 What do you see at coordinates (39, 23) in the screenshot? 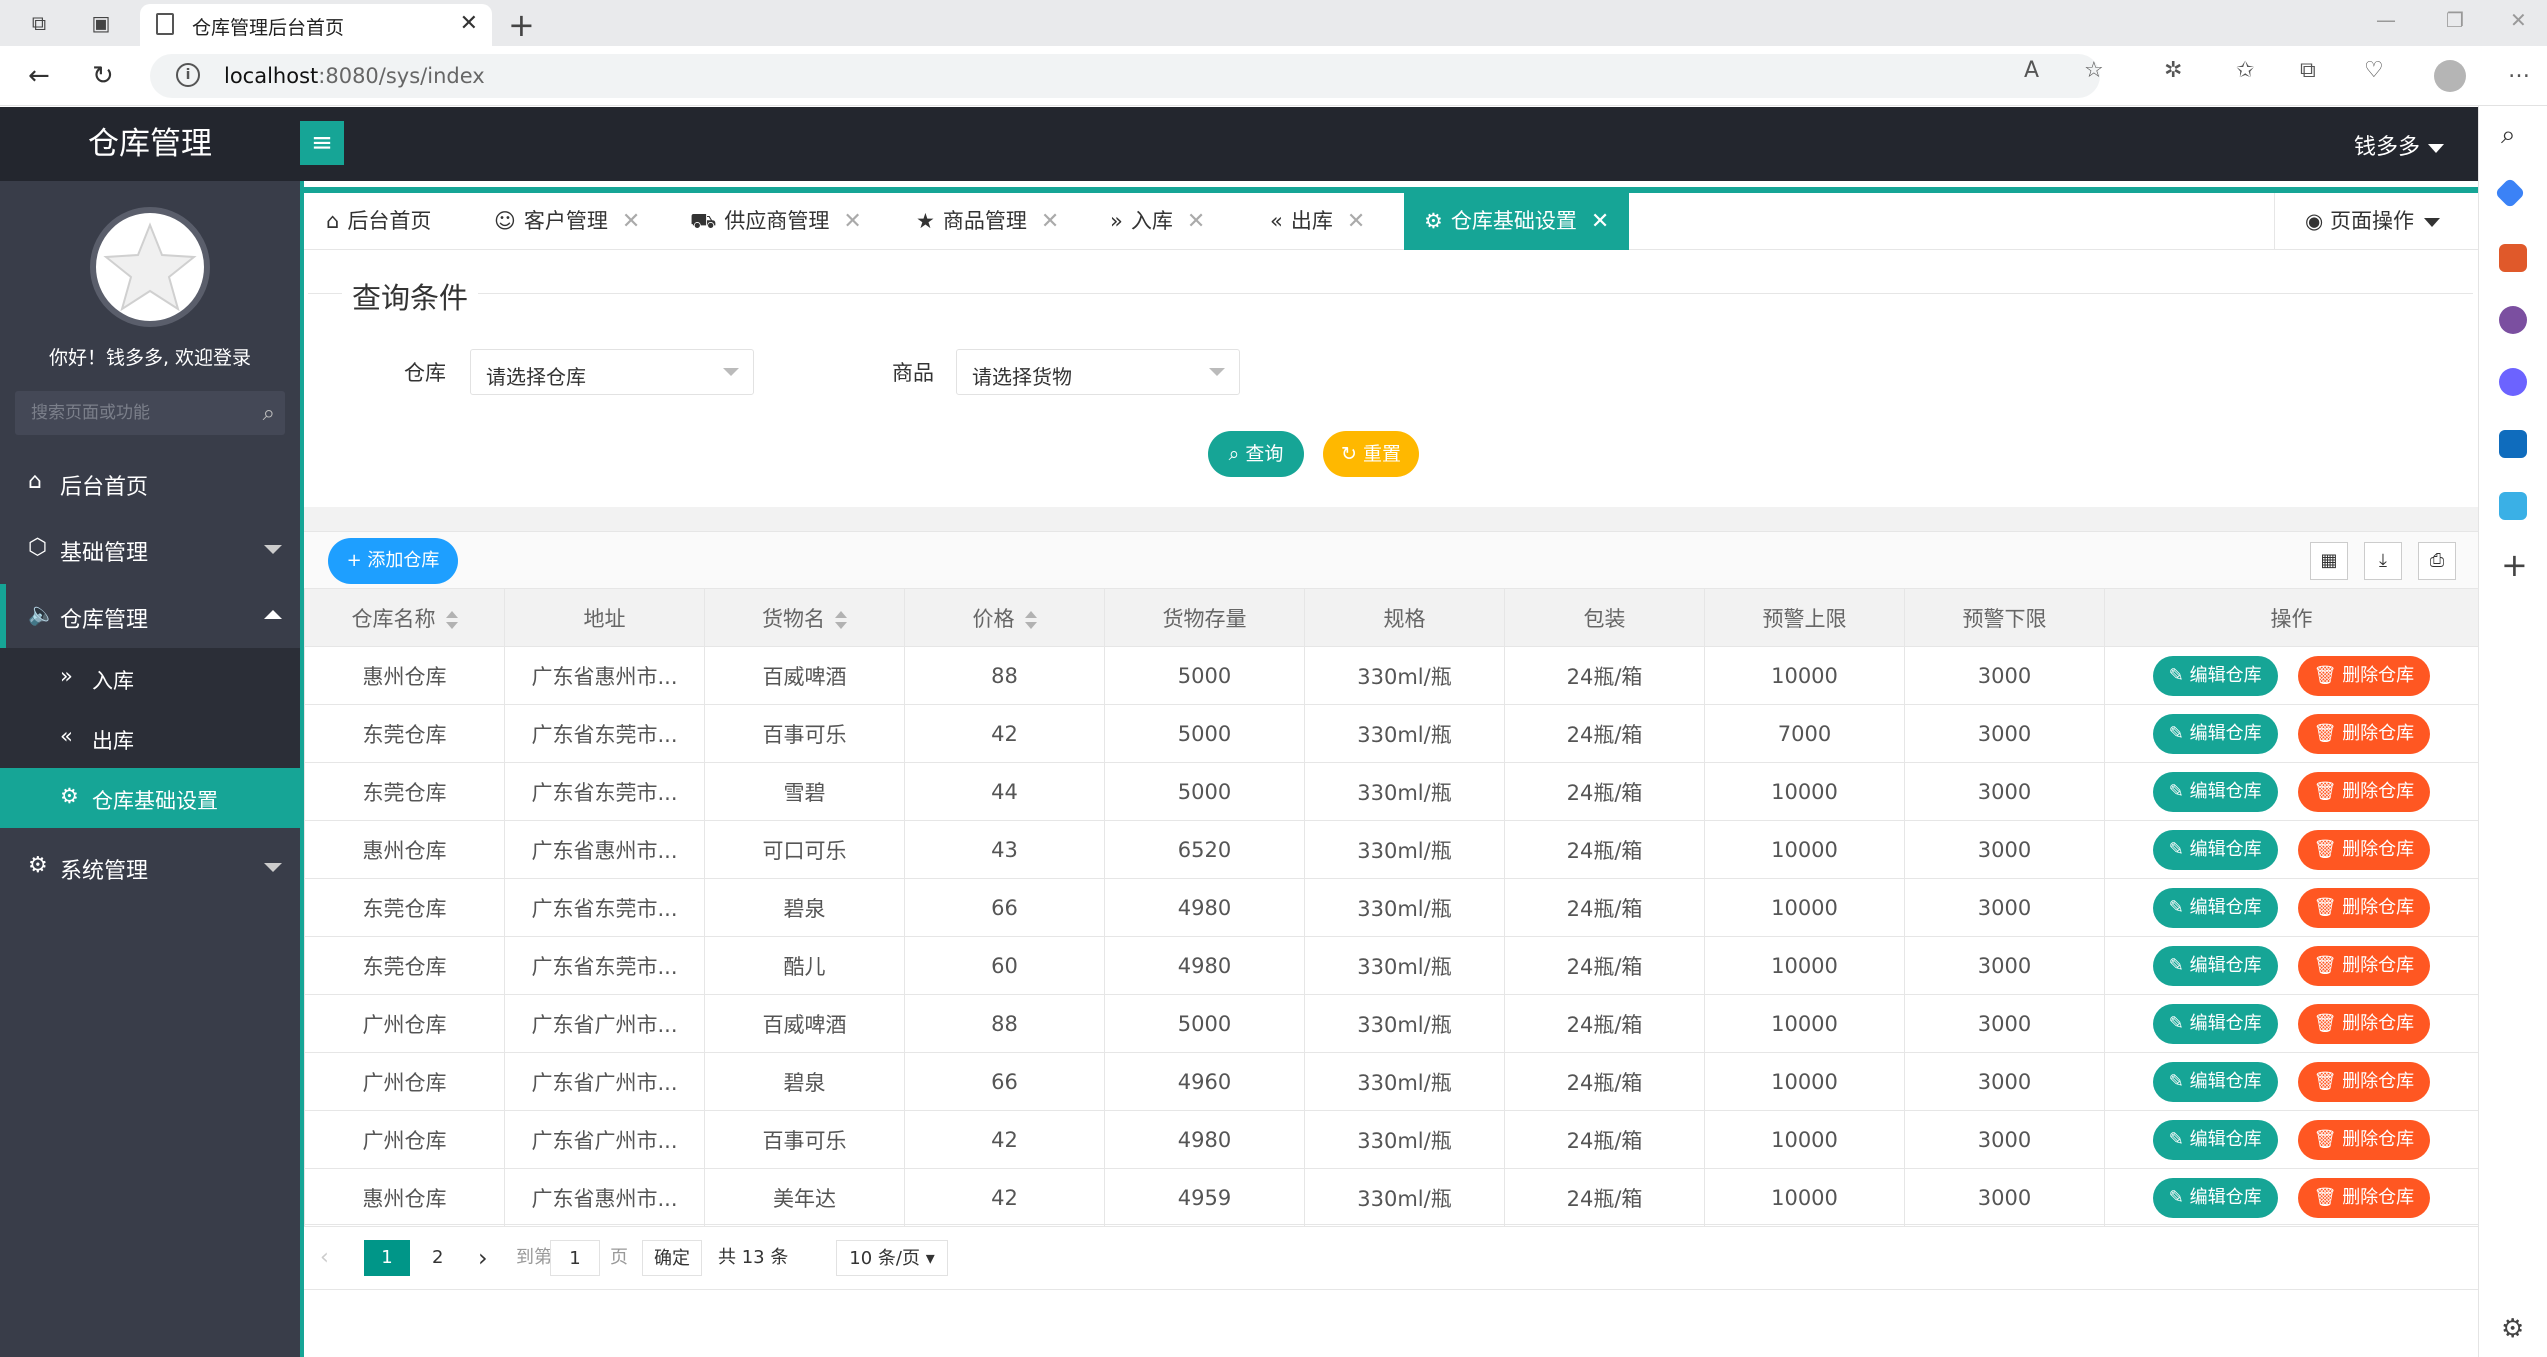
I see `workspaces-icon: ⧉` at bounding box center [39, 23].